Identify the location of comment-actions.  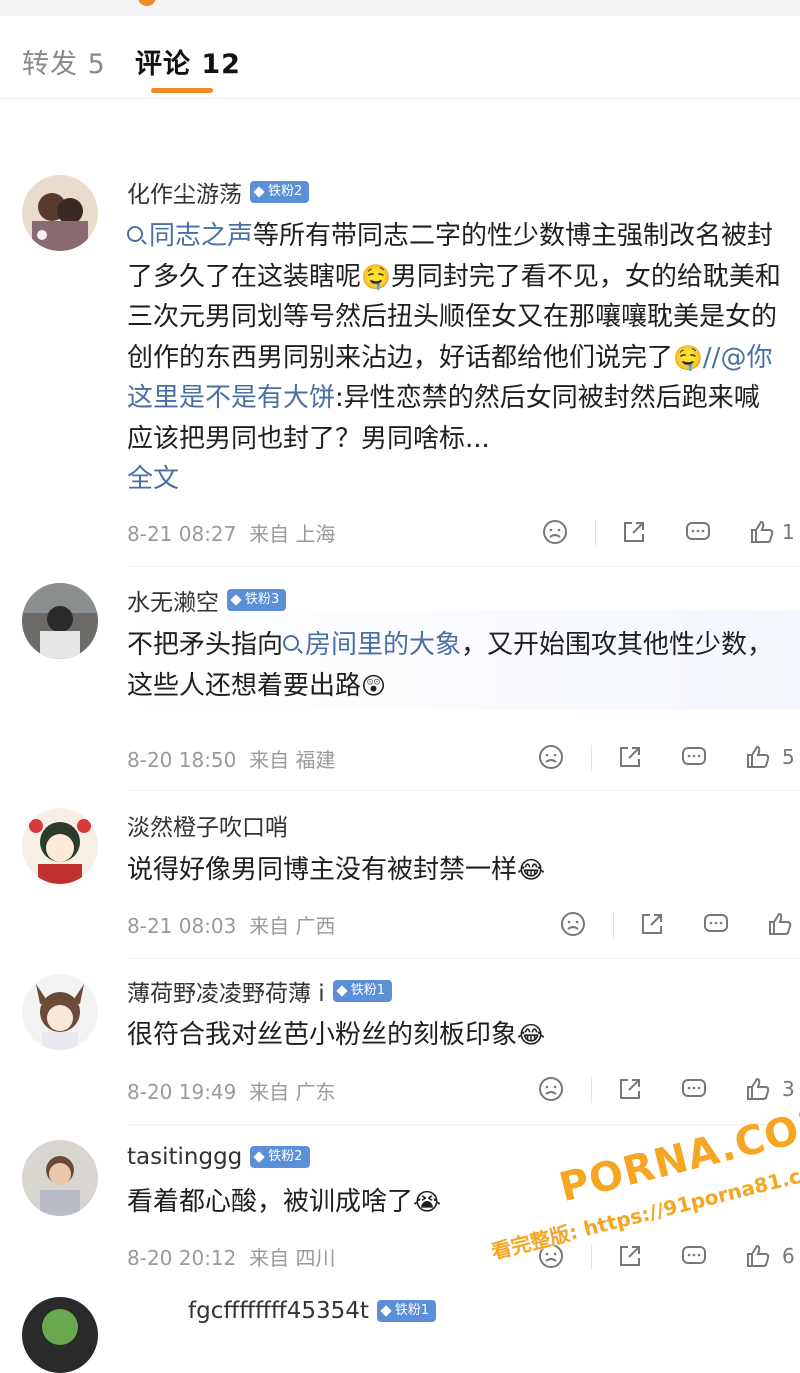
(400, 926).